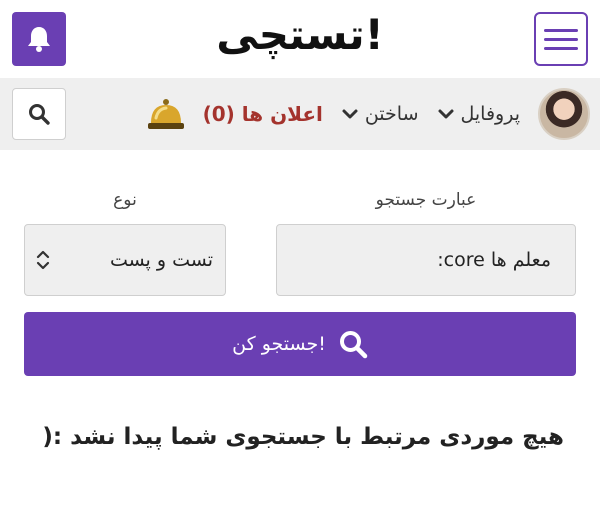 The height and width of the screenshot is (516, 600). What do you see at coordinates (279, 344) in the screenshot?
I see `search-submit-label: جستجو کن!` at bounding box center [279, 344].